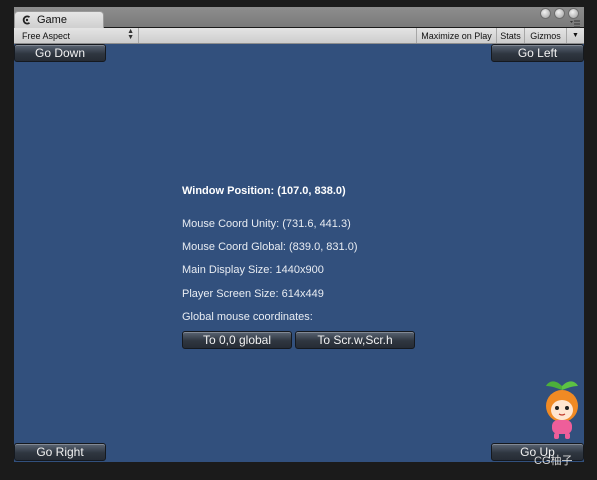 This screenshot has width=597, height=480. Describe the element at coordinates (553, 461) in the screenshot. I see `watermark-text: CG柚子` at that location.